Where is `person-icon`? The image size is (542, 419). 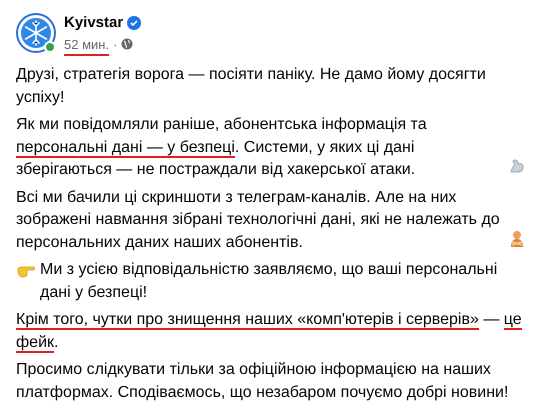
person-icon is located at coordinates (517, 239).